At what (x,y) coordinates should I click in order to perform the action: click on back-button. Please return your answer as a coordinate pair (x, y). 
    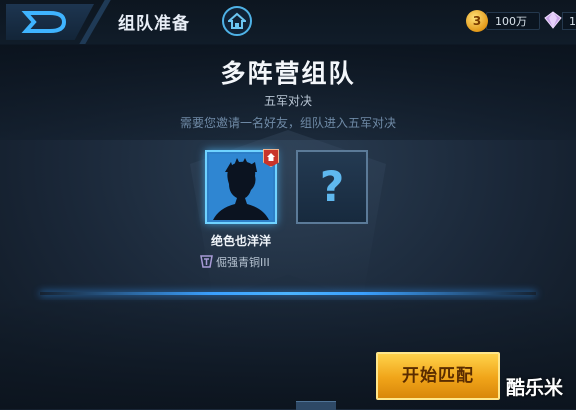
    Looking at the image, I should click on (50, 22).